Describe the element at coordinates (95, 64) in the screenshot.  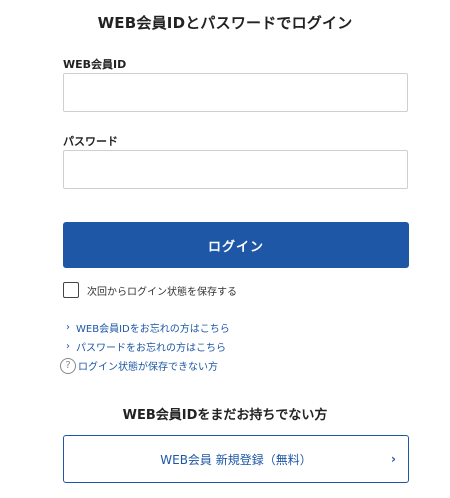
I see `web-member-id-label: WEB会員ID` at that location.